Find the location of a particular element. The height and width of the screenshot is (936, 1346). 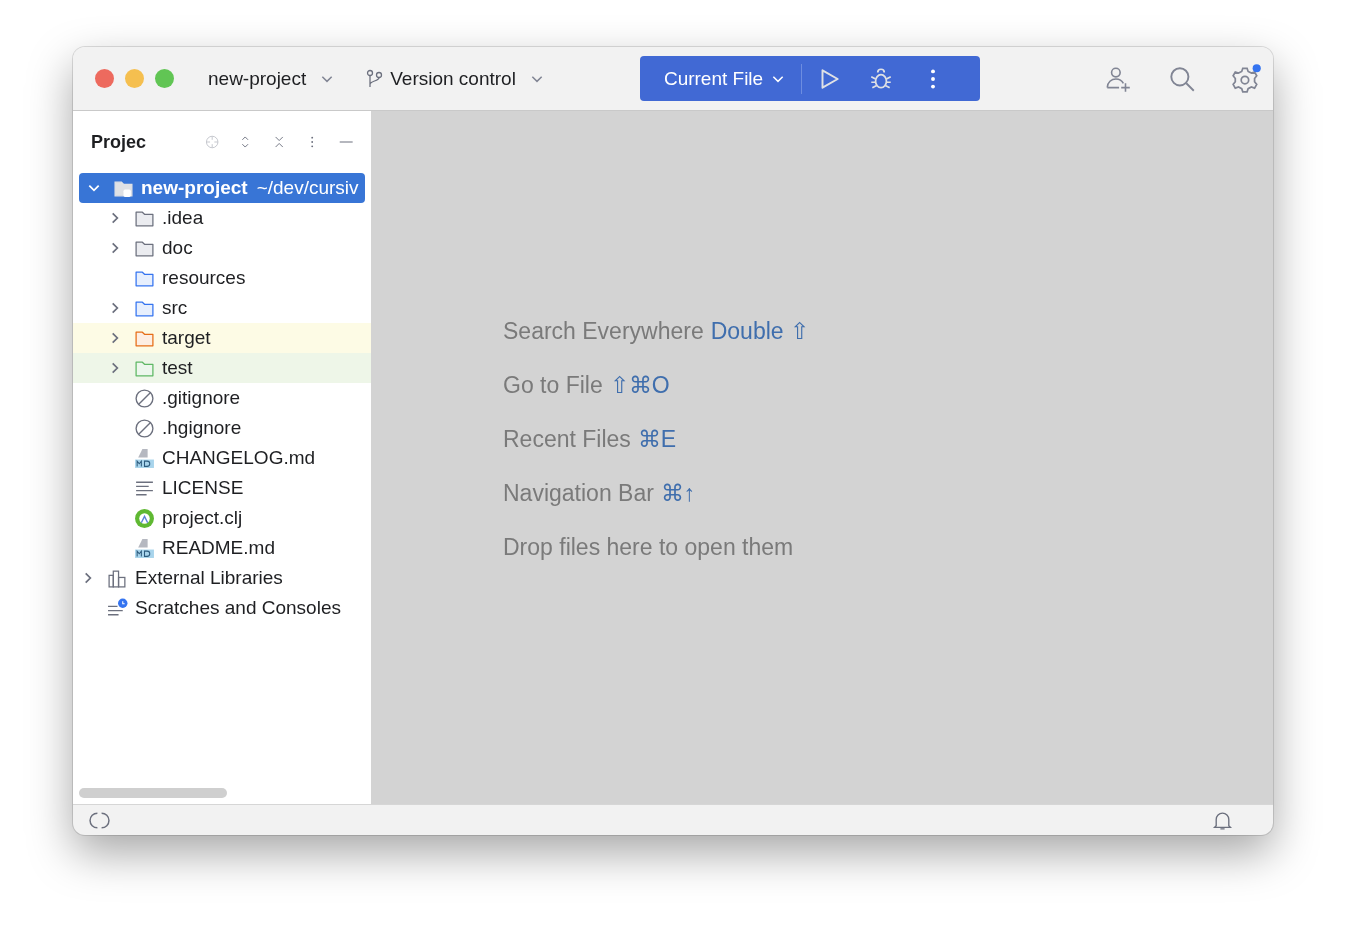

shortcut-text: ⌘↑ is located at coordinates (678, 493).